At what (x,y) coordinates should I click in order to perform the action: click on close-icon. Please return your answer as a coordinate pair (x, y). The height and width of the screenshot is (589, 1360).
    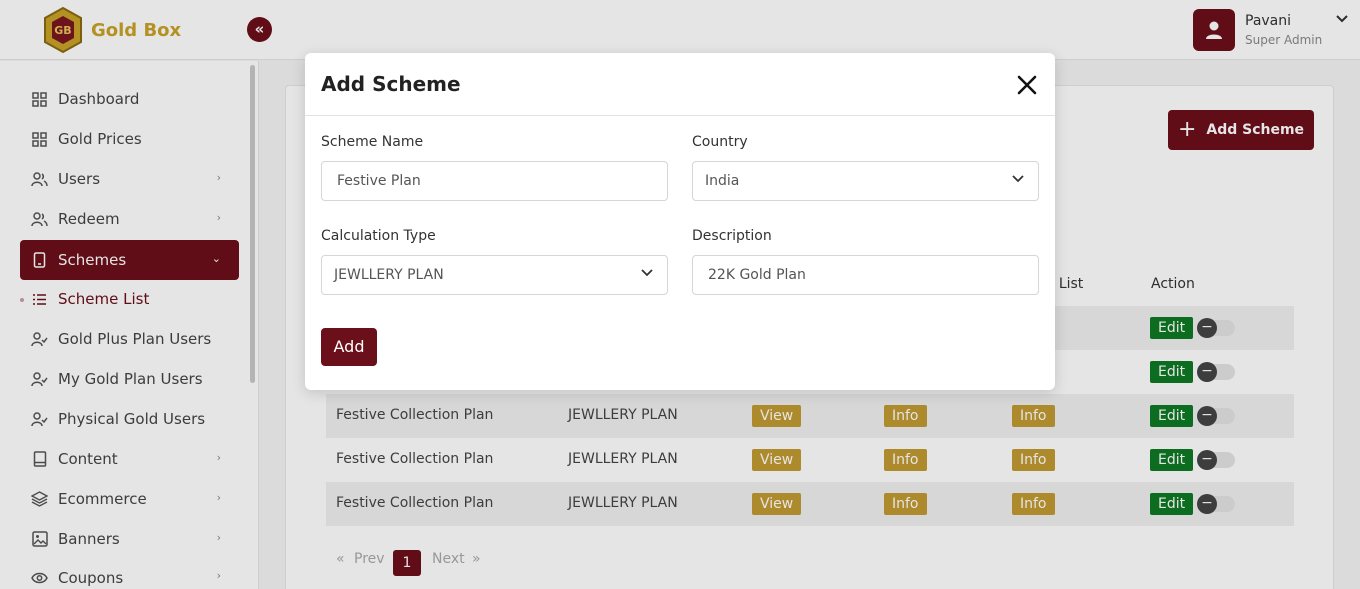
    Looking at the image, I should click on (1027, 85).